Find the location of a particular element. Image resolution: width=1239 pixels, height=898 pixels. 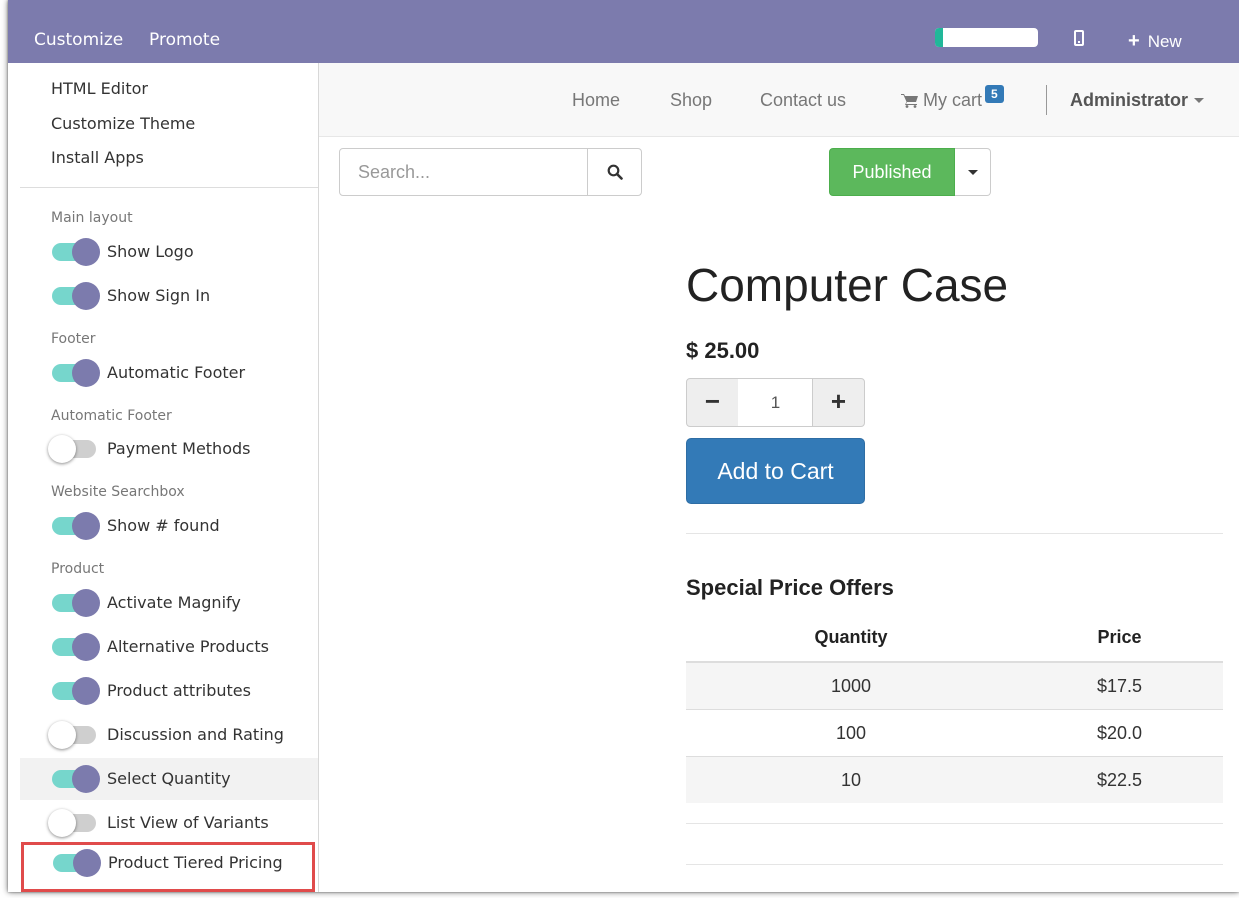

option-automatic-footer: Automatic Footer is located at coordinates (169, 373).